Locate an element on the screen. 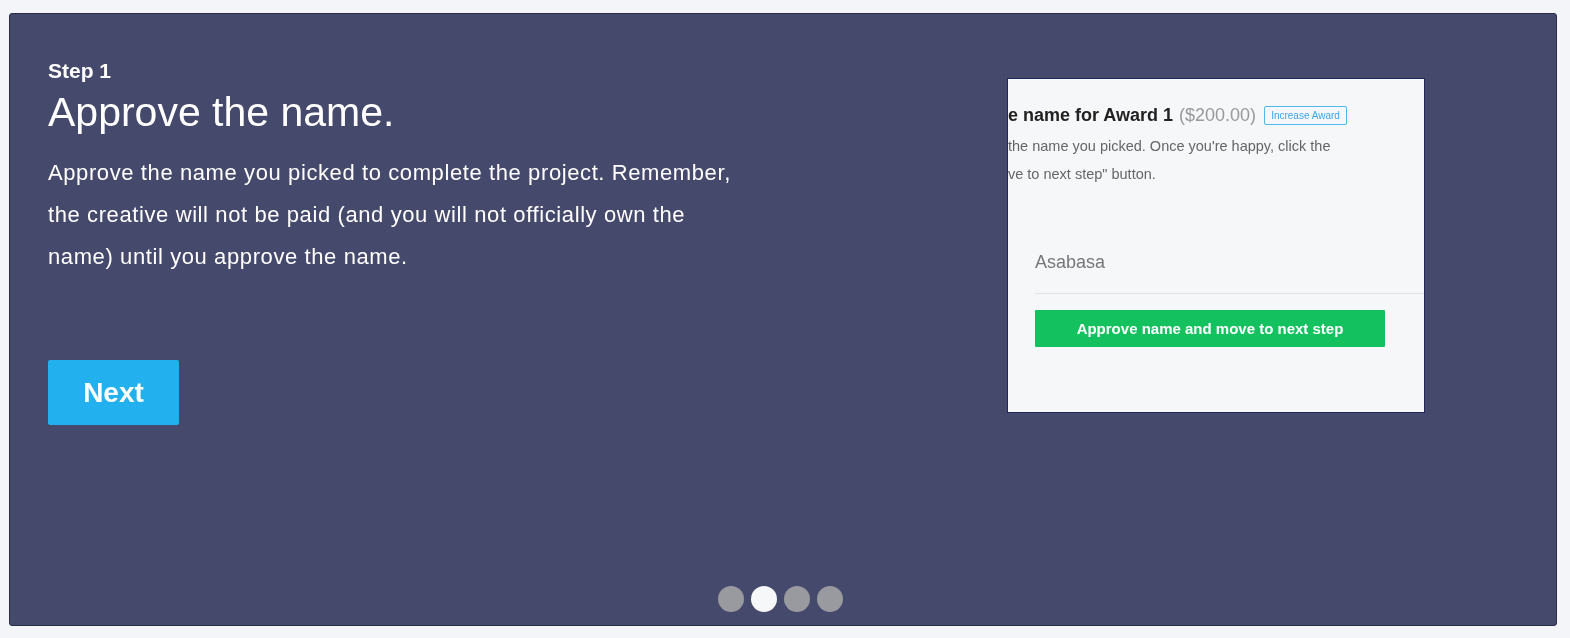 Image resolution: width=1570 pixels, height=638 pixels. award-amount: ($200.00) is located at coordinates (1218, 115).